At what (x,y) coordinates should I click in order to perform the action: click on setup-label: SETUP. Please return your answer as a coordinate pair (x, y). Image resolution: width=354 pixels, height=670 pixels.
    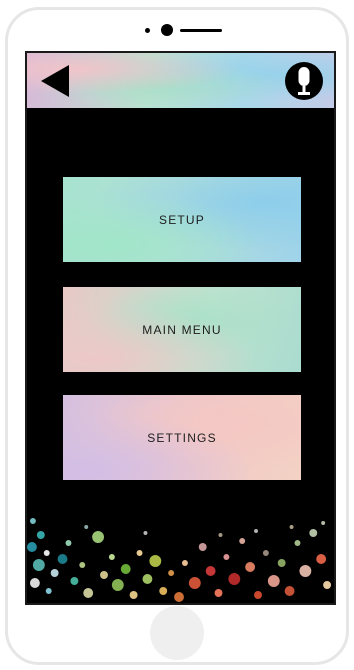
    Looking at the image, I should click on (181, 219).